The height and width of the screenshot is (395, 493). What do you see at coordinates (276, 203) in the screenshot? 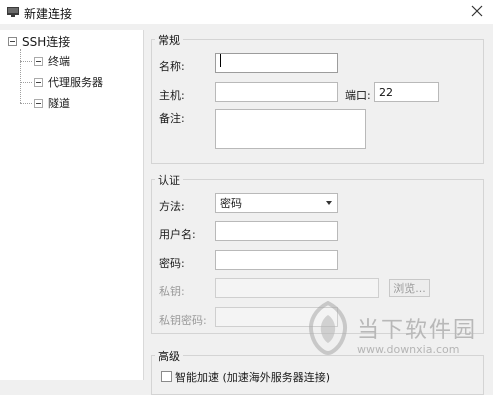
I see `method-select: 密码` at bounding box center [276, 203].